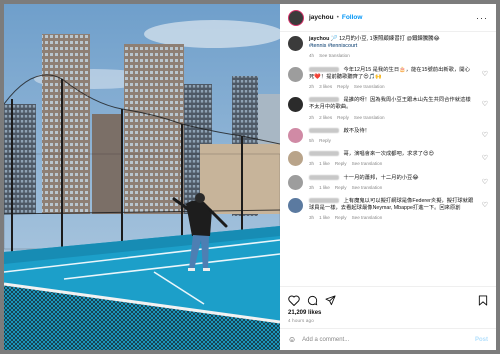 Image resolution: width=500 pixels, height=354 pixels. What do you see at coordinates (356, 130) in the screenshot?
I see `comment-text: 啟不及待！` at bounding box center [356, 130].